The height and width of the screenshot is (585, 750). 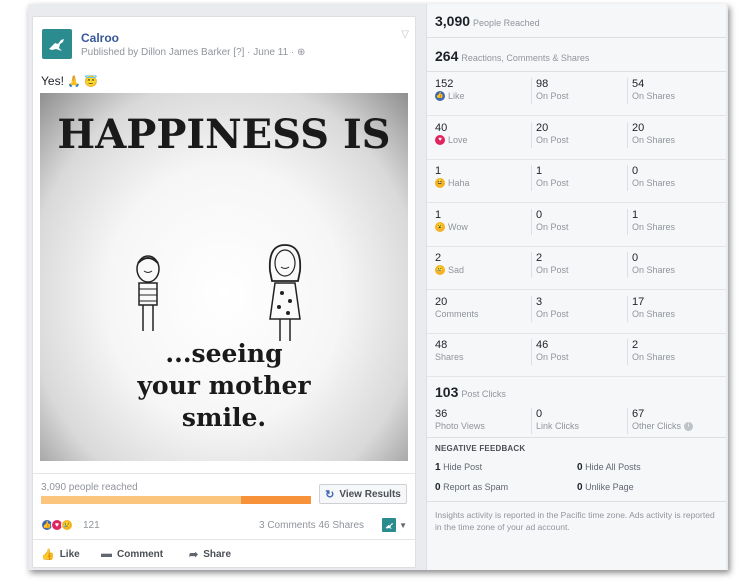 I want to click on breakdown-row: 1 😆 Haha 1 On Post 0 On Shares, so click(x=576, y=181).